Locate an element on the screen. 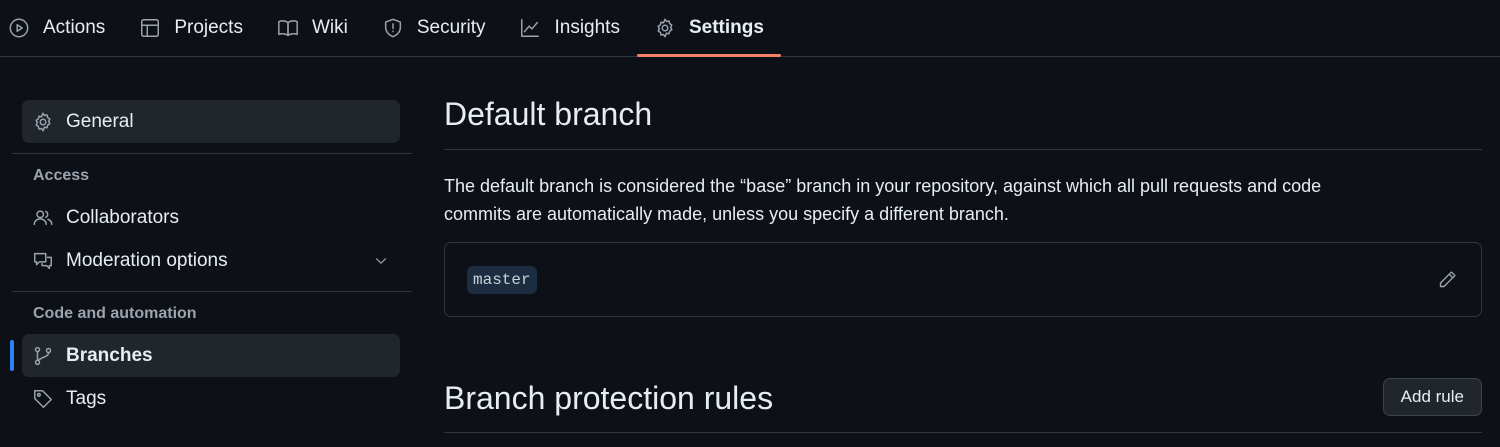  default-branch-box: master is located at coordinates (963, 279).